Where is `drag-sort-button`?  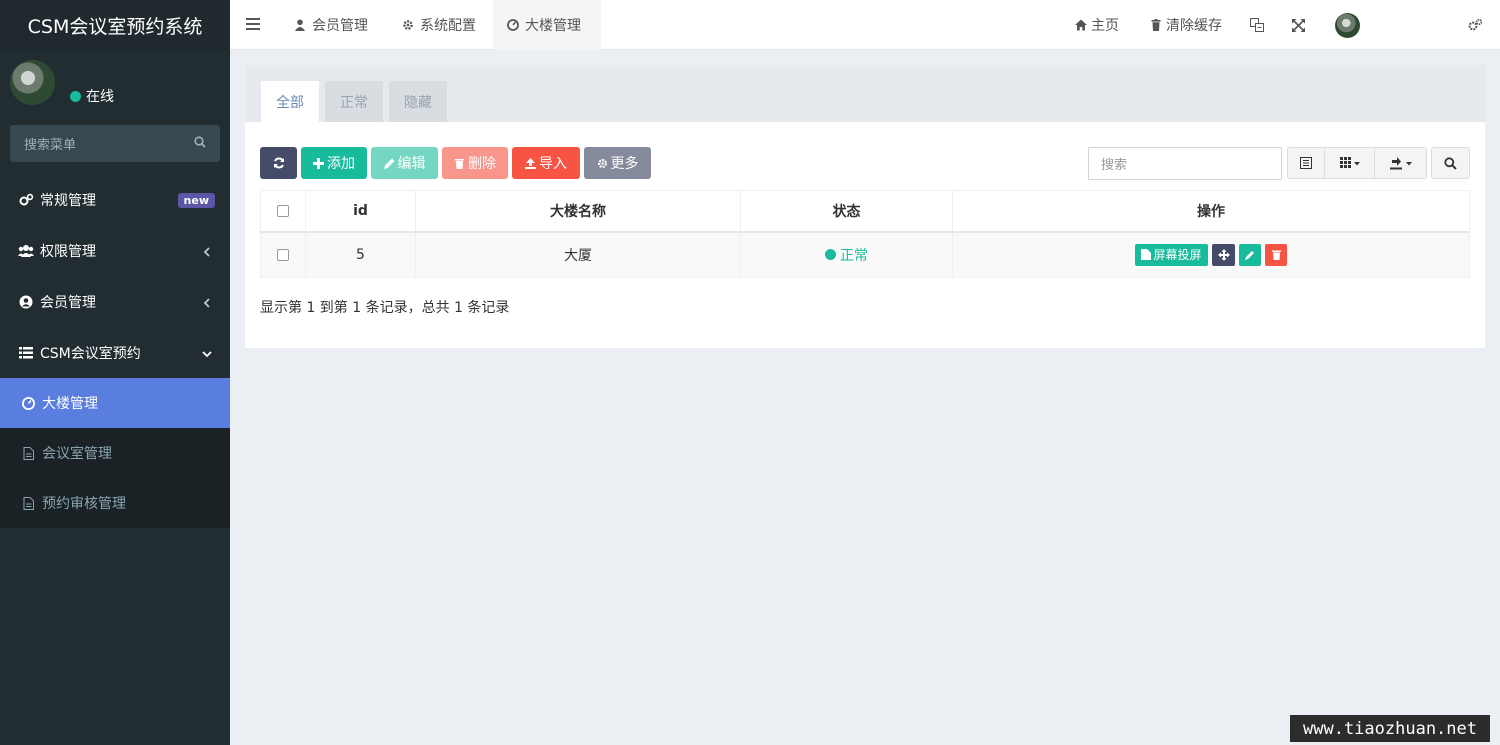 drag-sort-button is located at coordinates (1223, 254).